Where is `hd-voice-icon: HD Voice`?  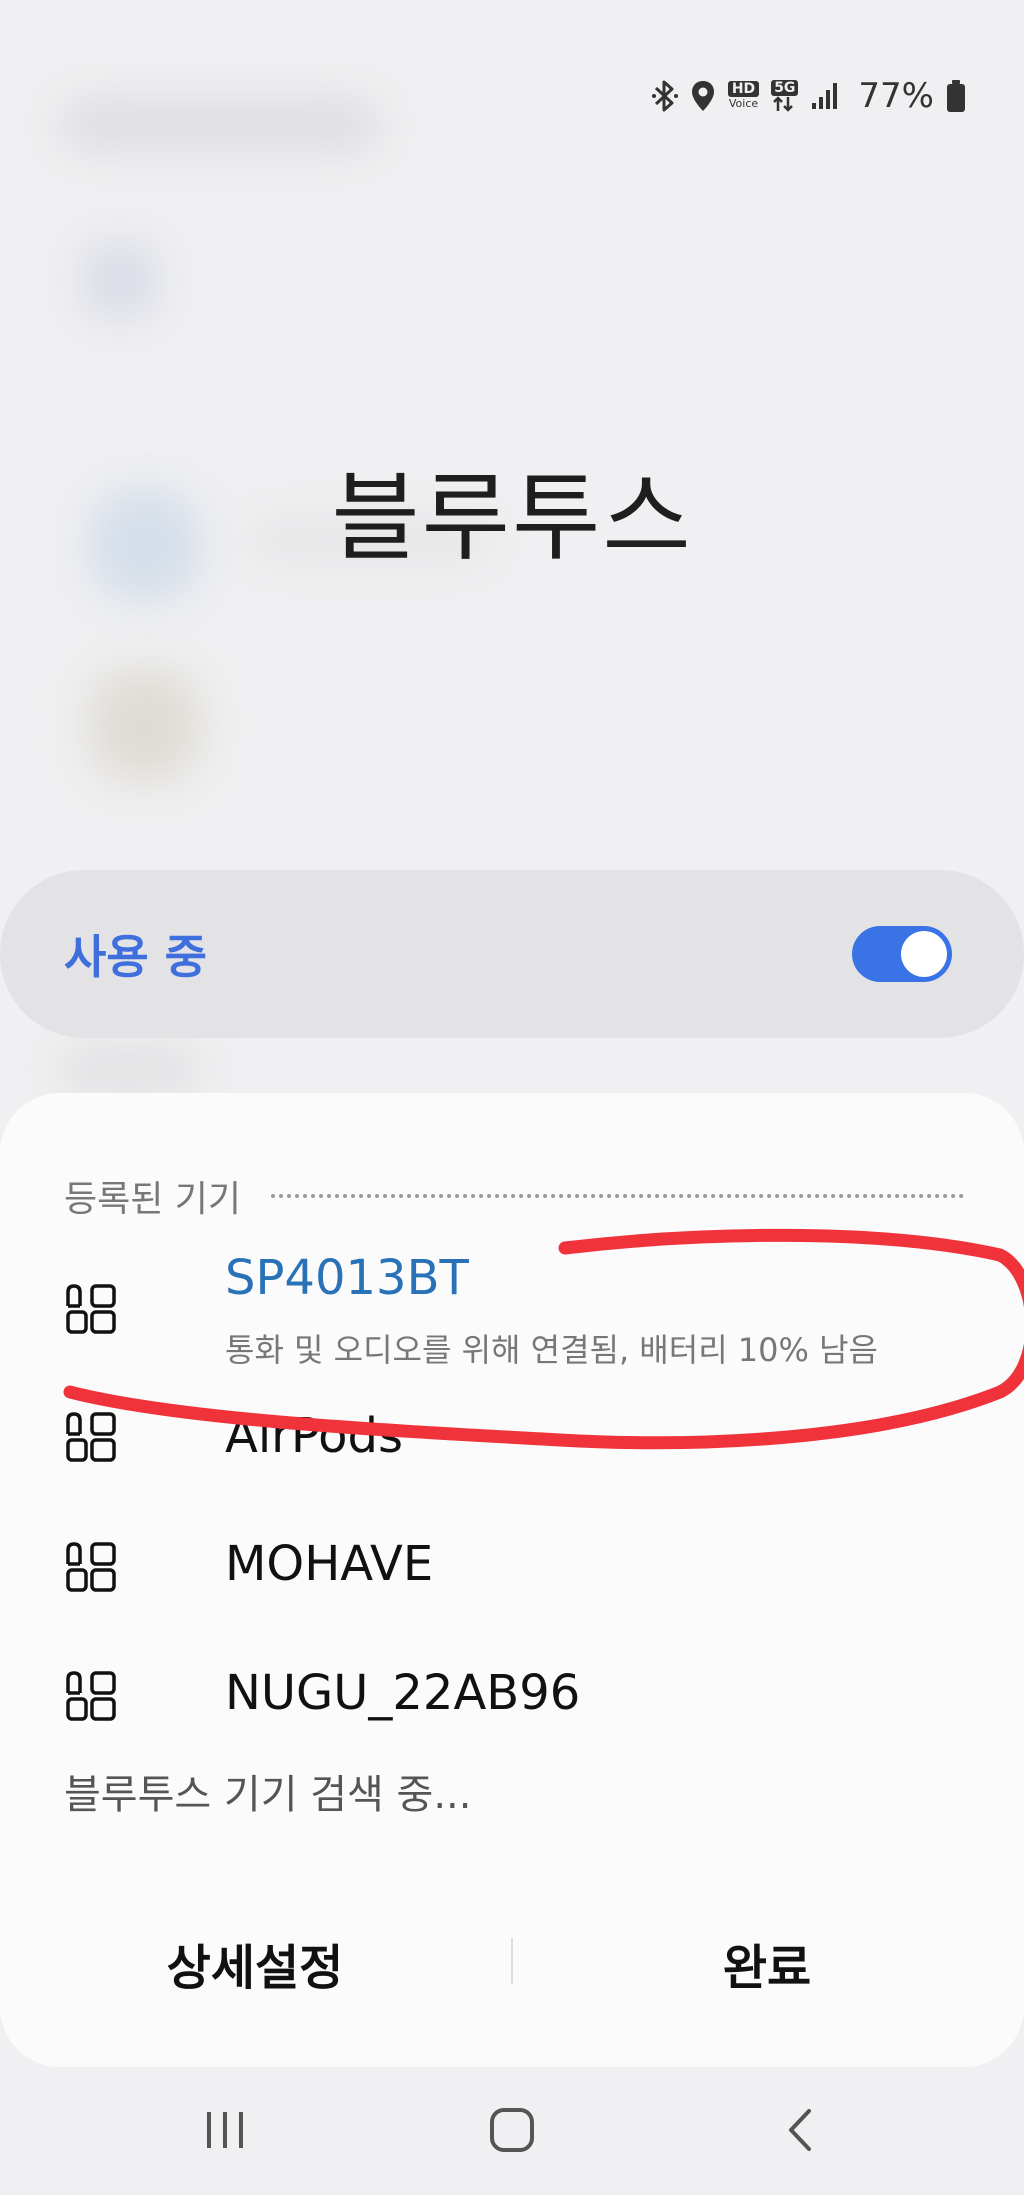 hd-voice-icon: HD Voice is located at coordinates (743, 96).